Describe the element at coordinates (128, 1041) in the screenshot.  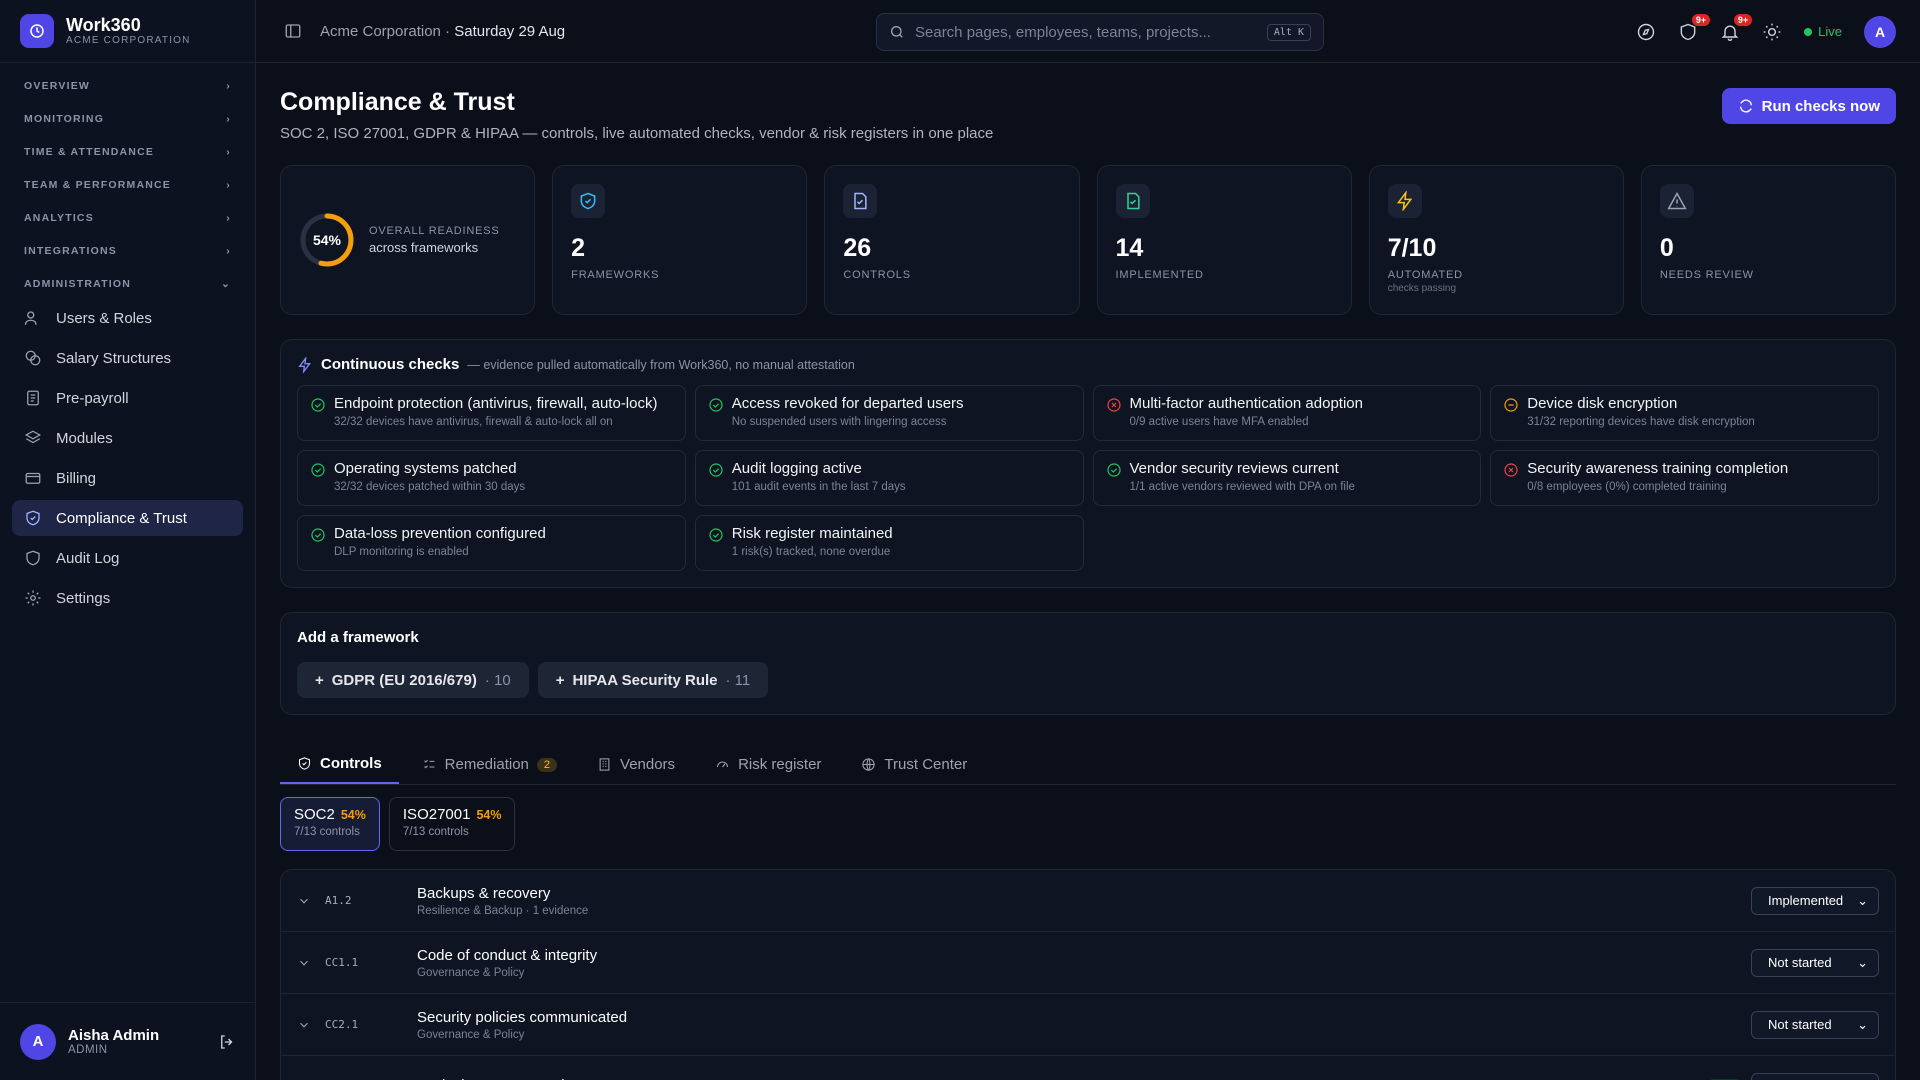
I see `user-profile: A Aisha Admin ADMIN` at that location.